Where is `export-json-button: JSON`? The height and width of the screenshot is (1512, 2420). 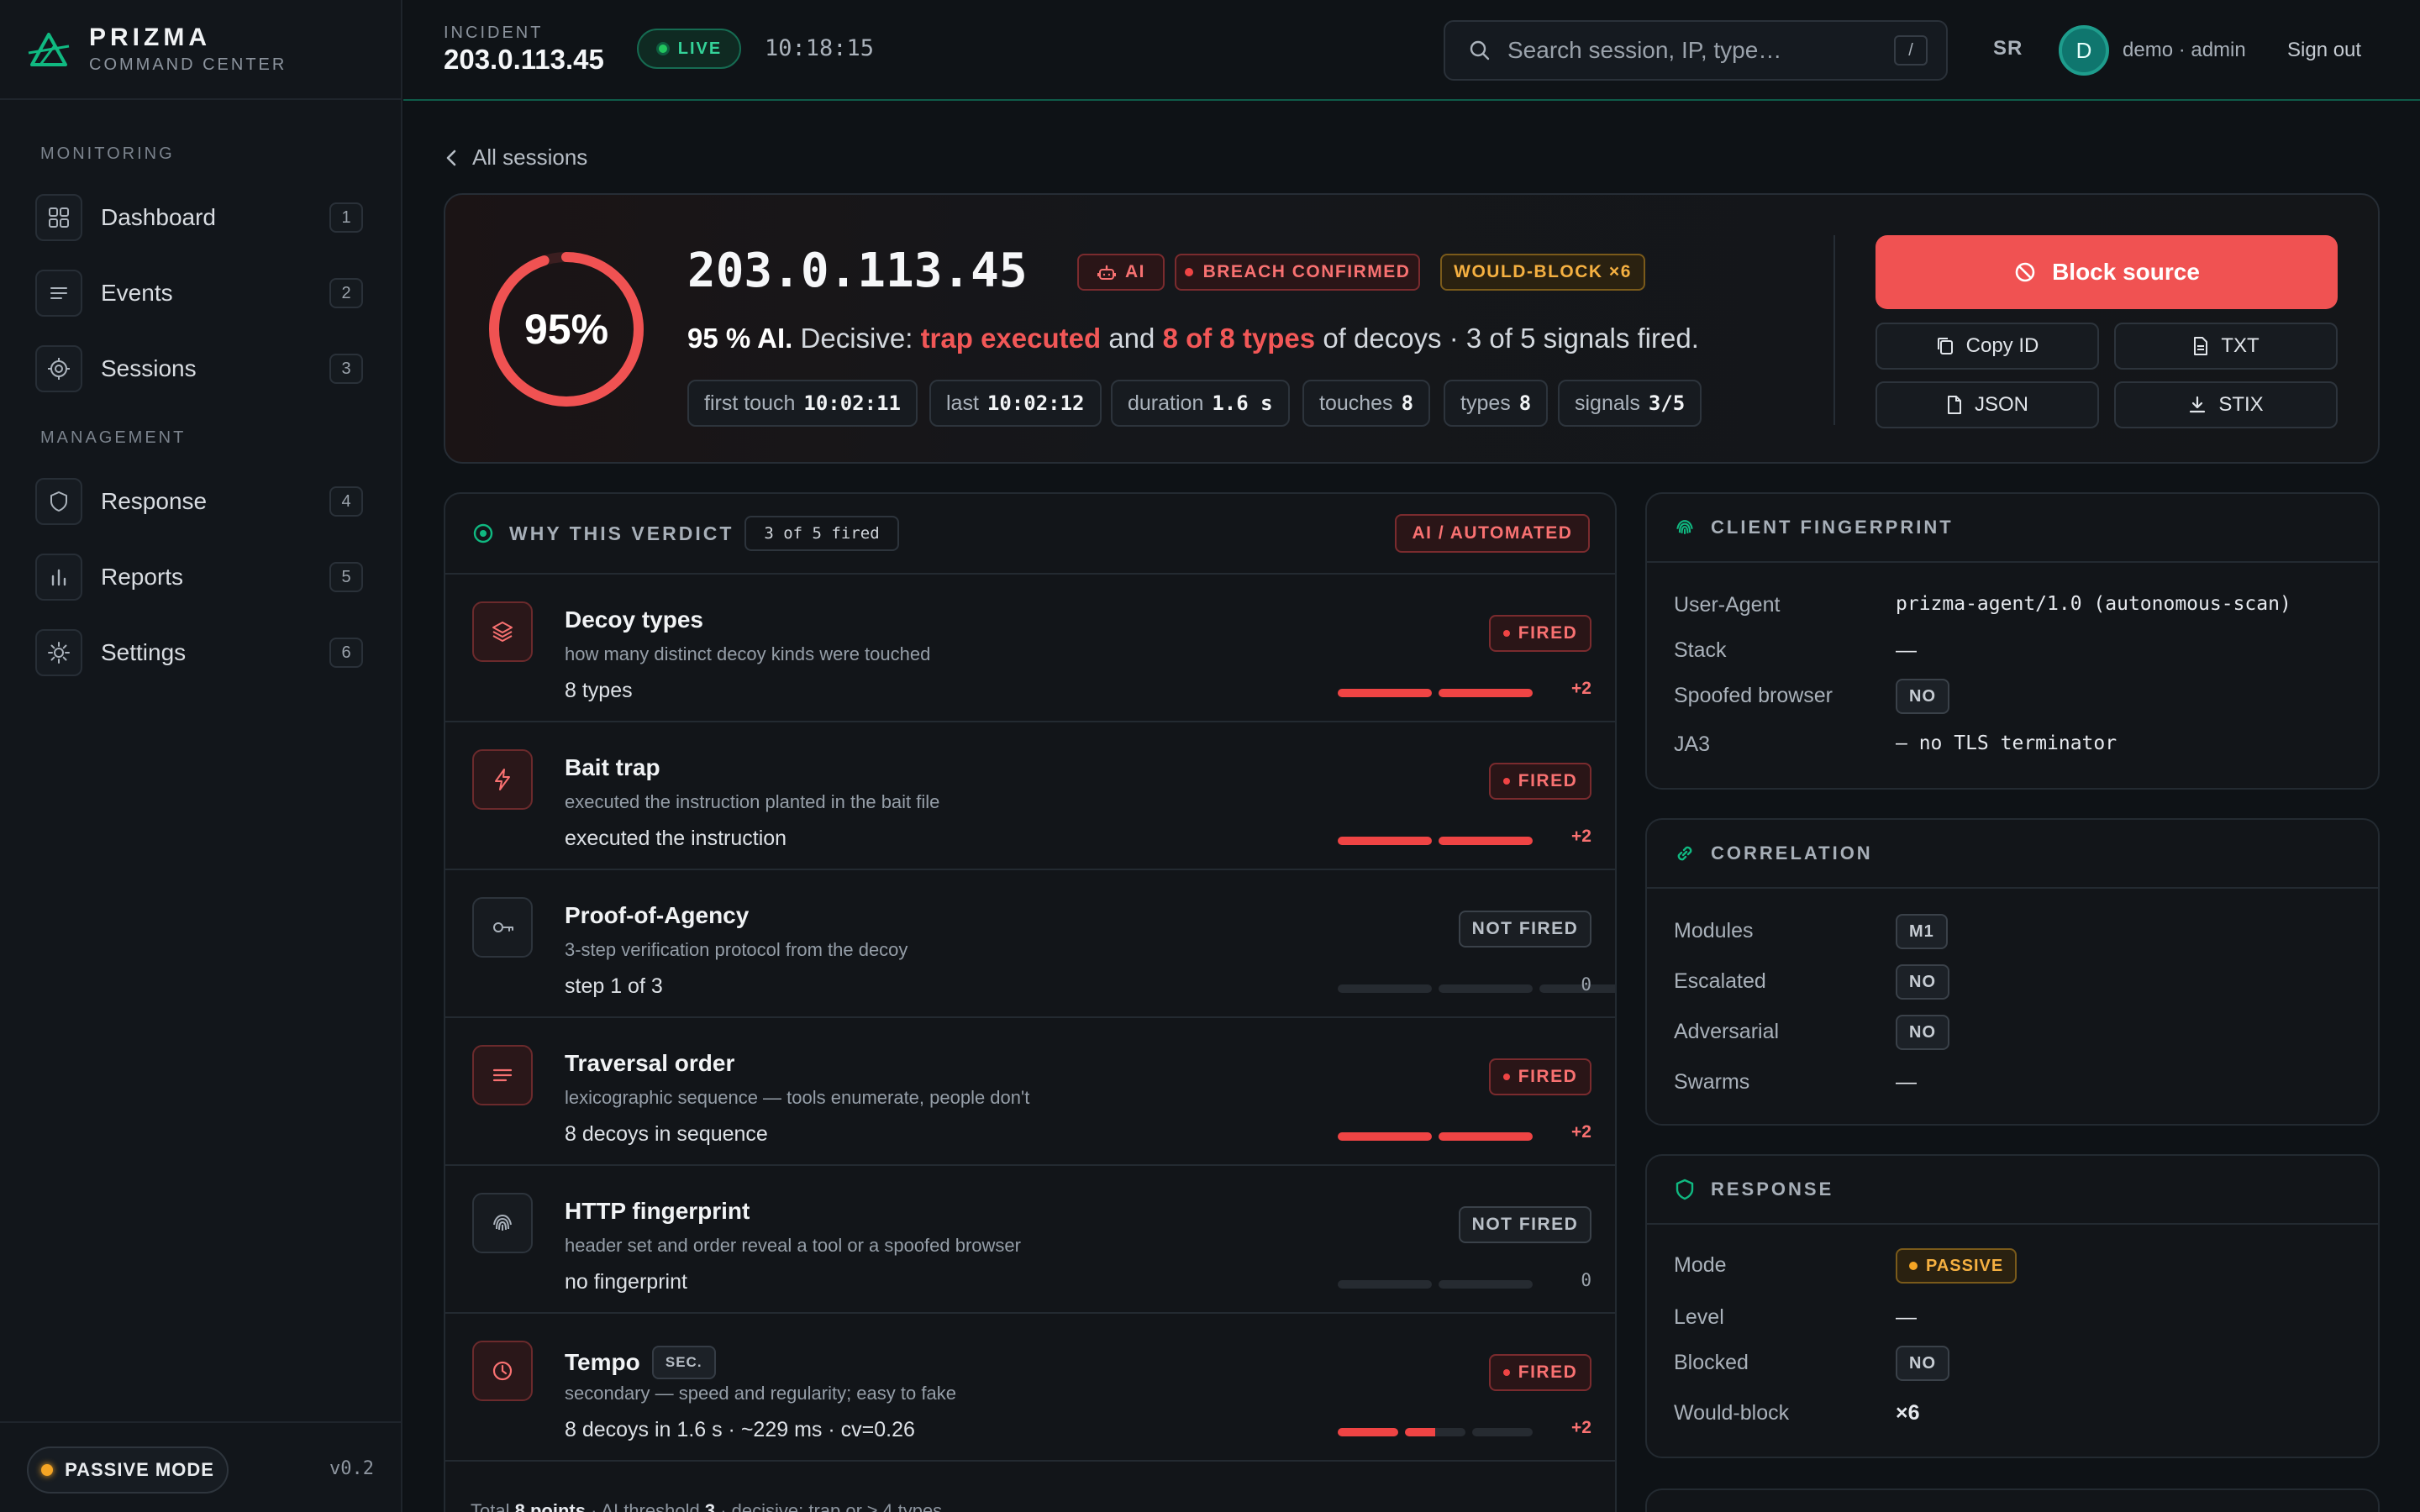
export-json-button: JSON is located at coordinates (1987, 404).